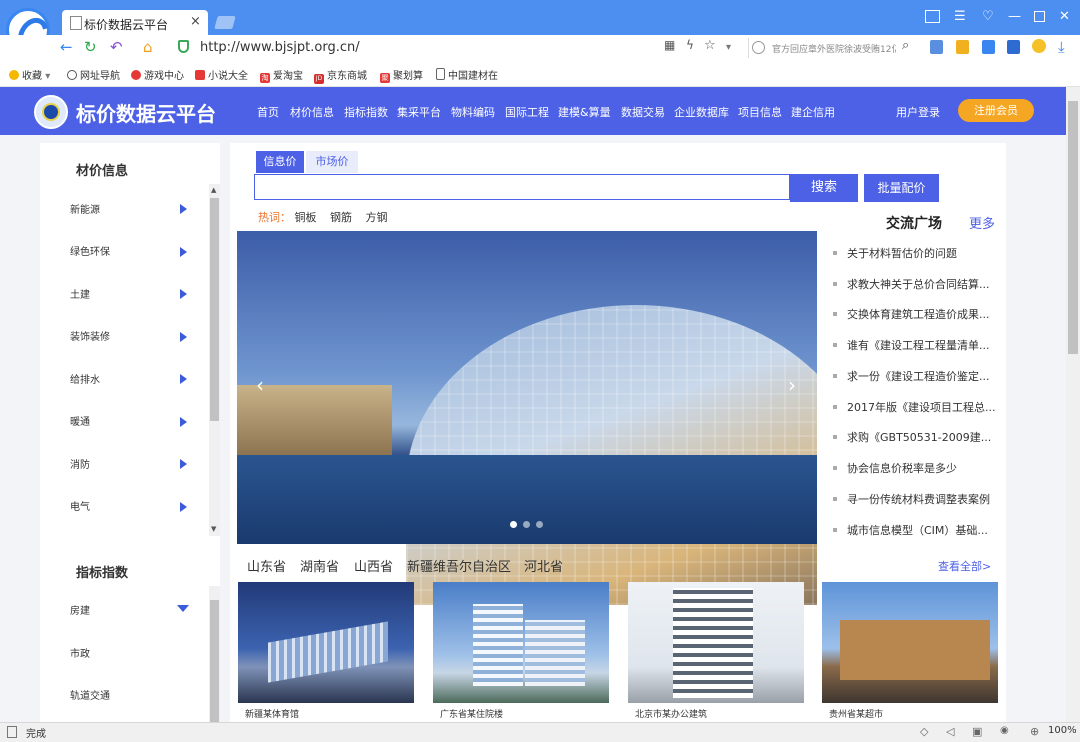  What do you see at coordinates (950, 731) in the screenshot?
I see `sound-icon: ◁` at bounding box center [950, 731].